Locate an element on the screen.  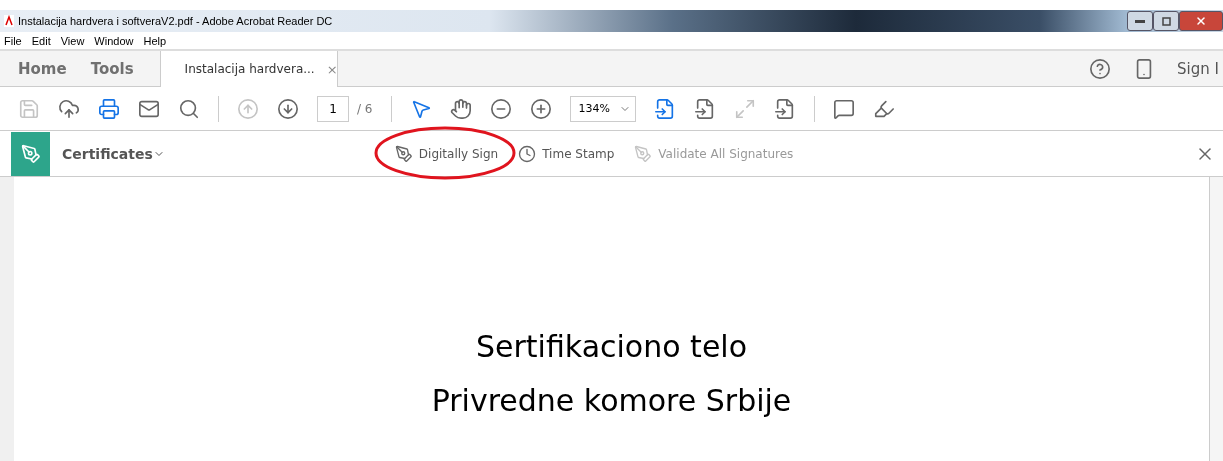
document-heading: Sertifikaciono telo is located at coordinates (611, 347).